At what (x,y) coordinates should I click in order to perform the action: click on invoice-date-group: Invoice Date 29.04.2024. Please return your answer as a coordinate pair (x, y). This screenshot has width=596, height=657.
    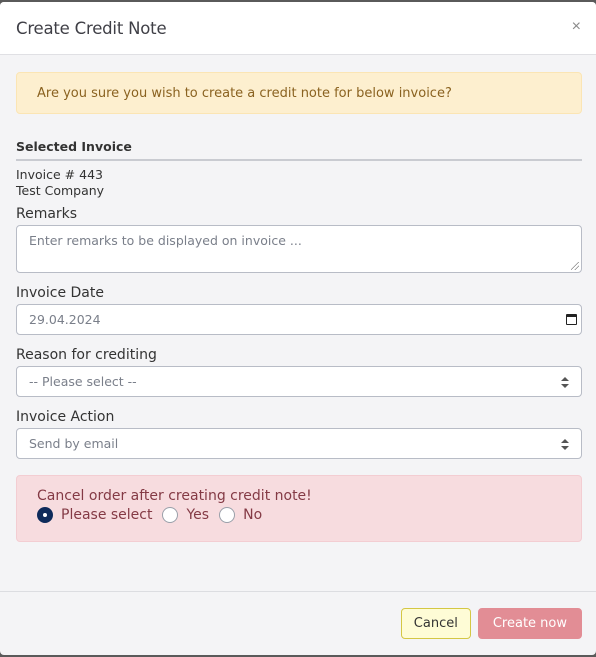
    Looking at the image, I should click on (299, 310).